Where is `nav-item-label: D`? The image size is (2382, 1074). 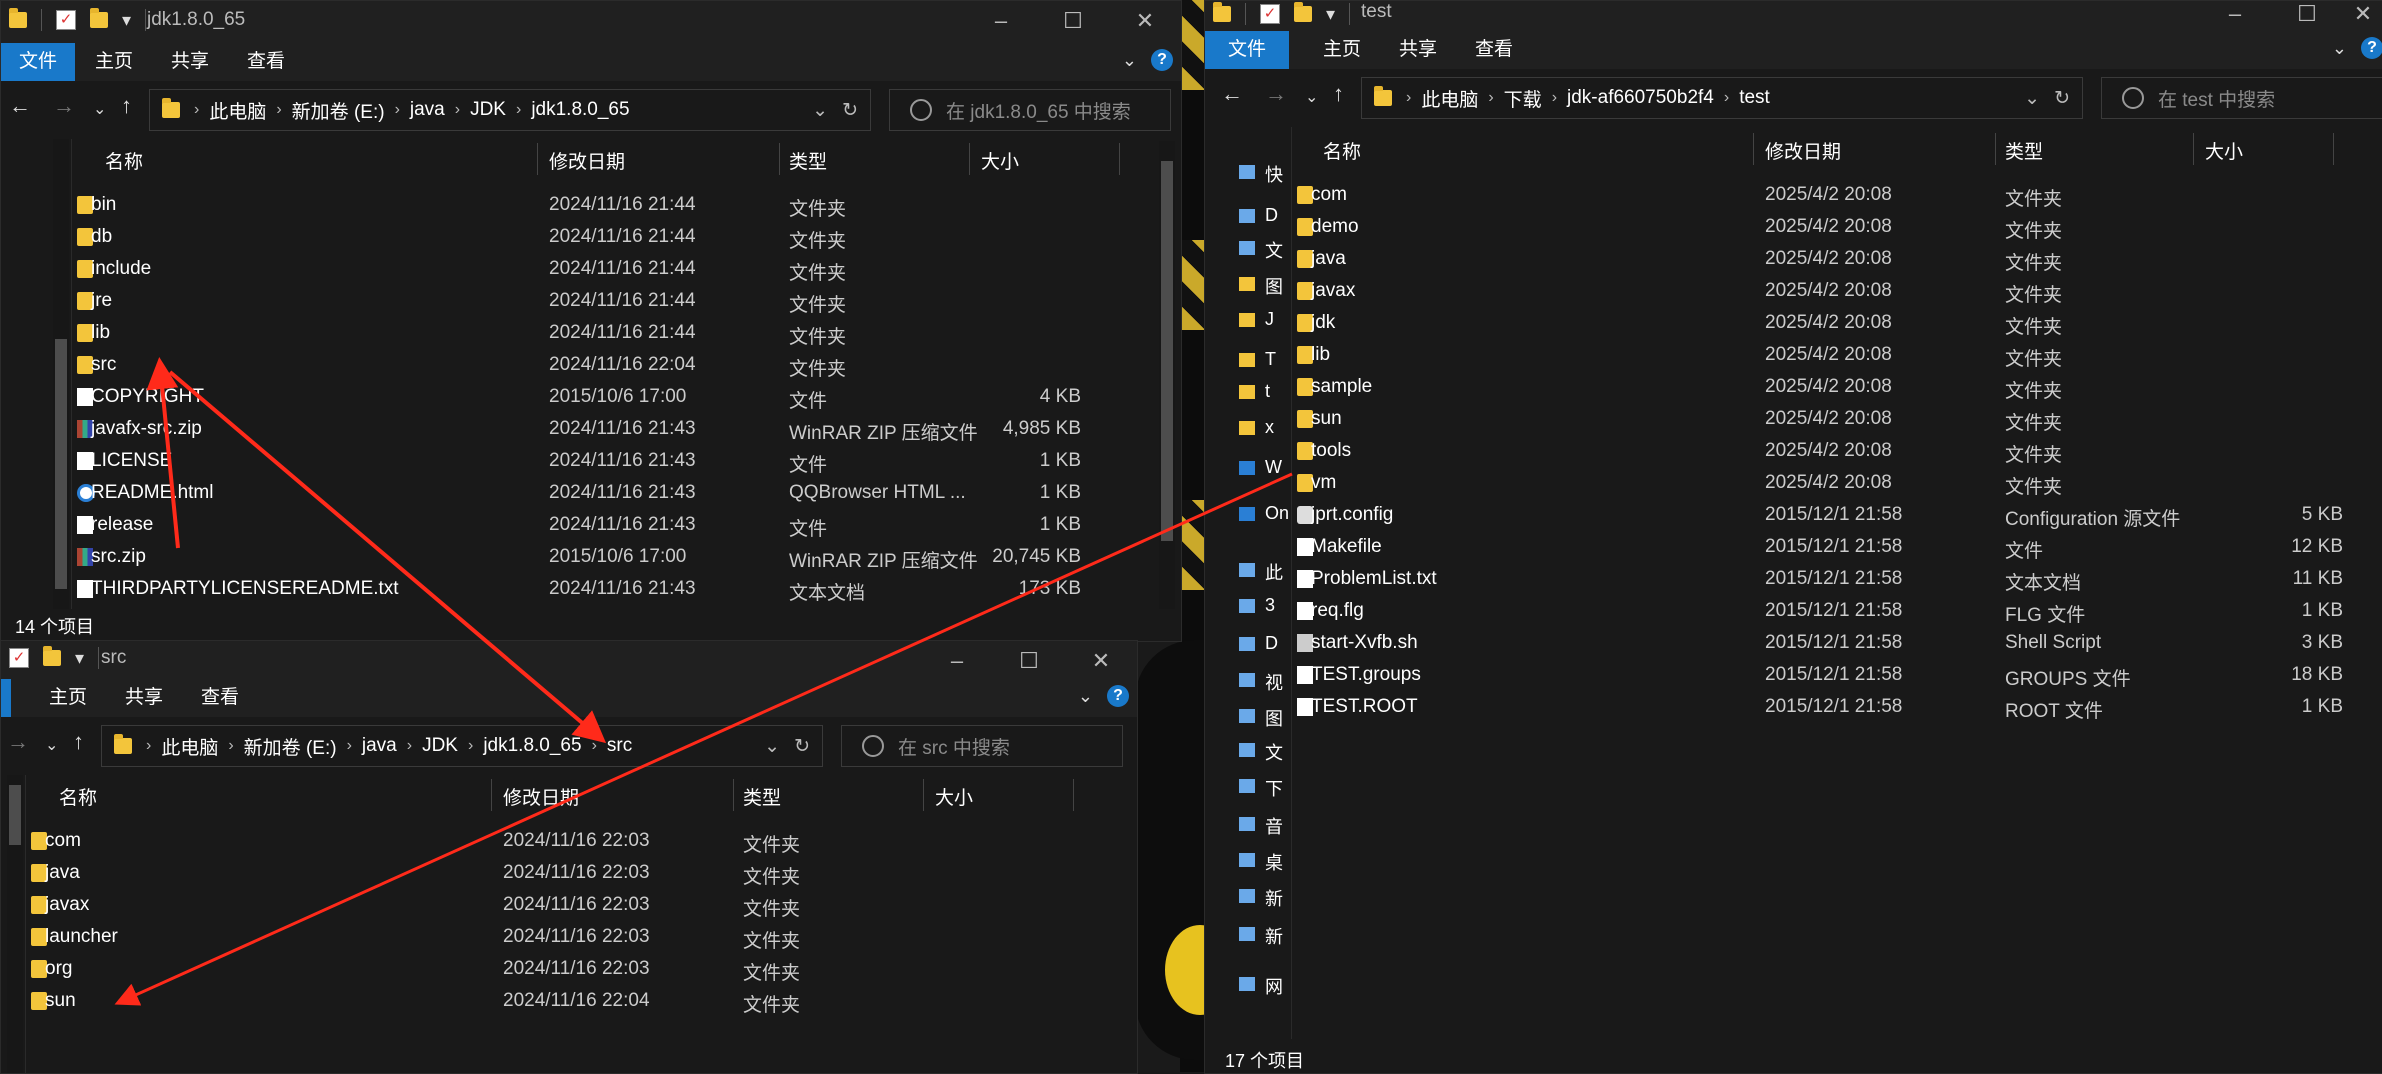 nav-item-label: D is located at coordinates (1271, 215).